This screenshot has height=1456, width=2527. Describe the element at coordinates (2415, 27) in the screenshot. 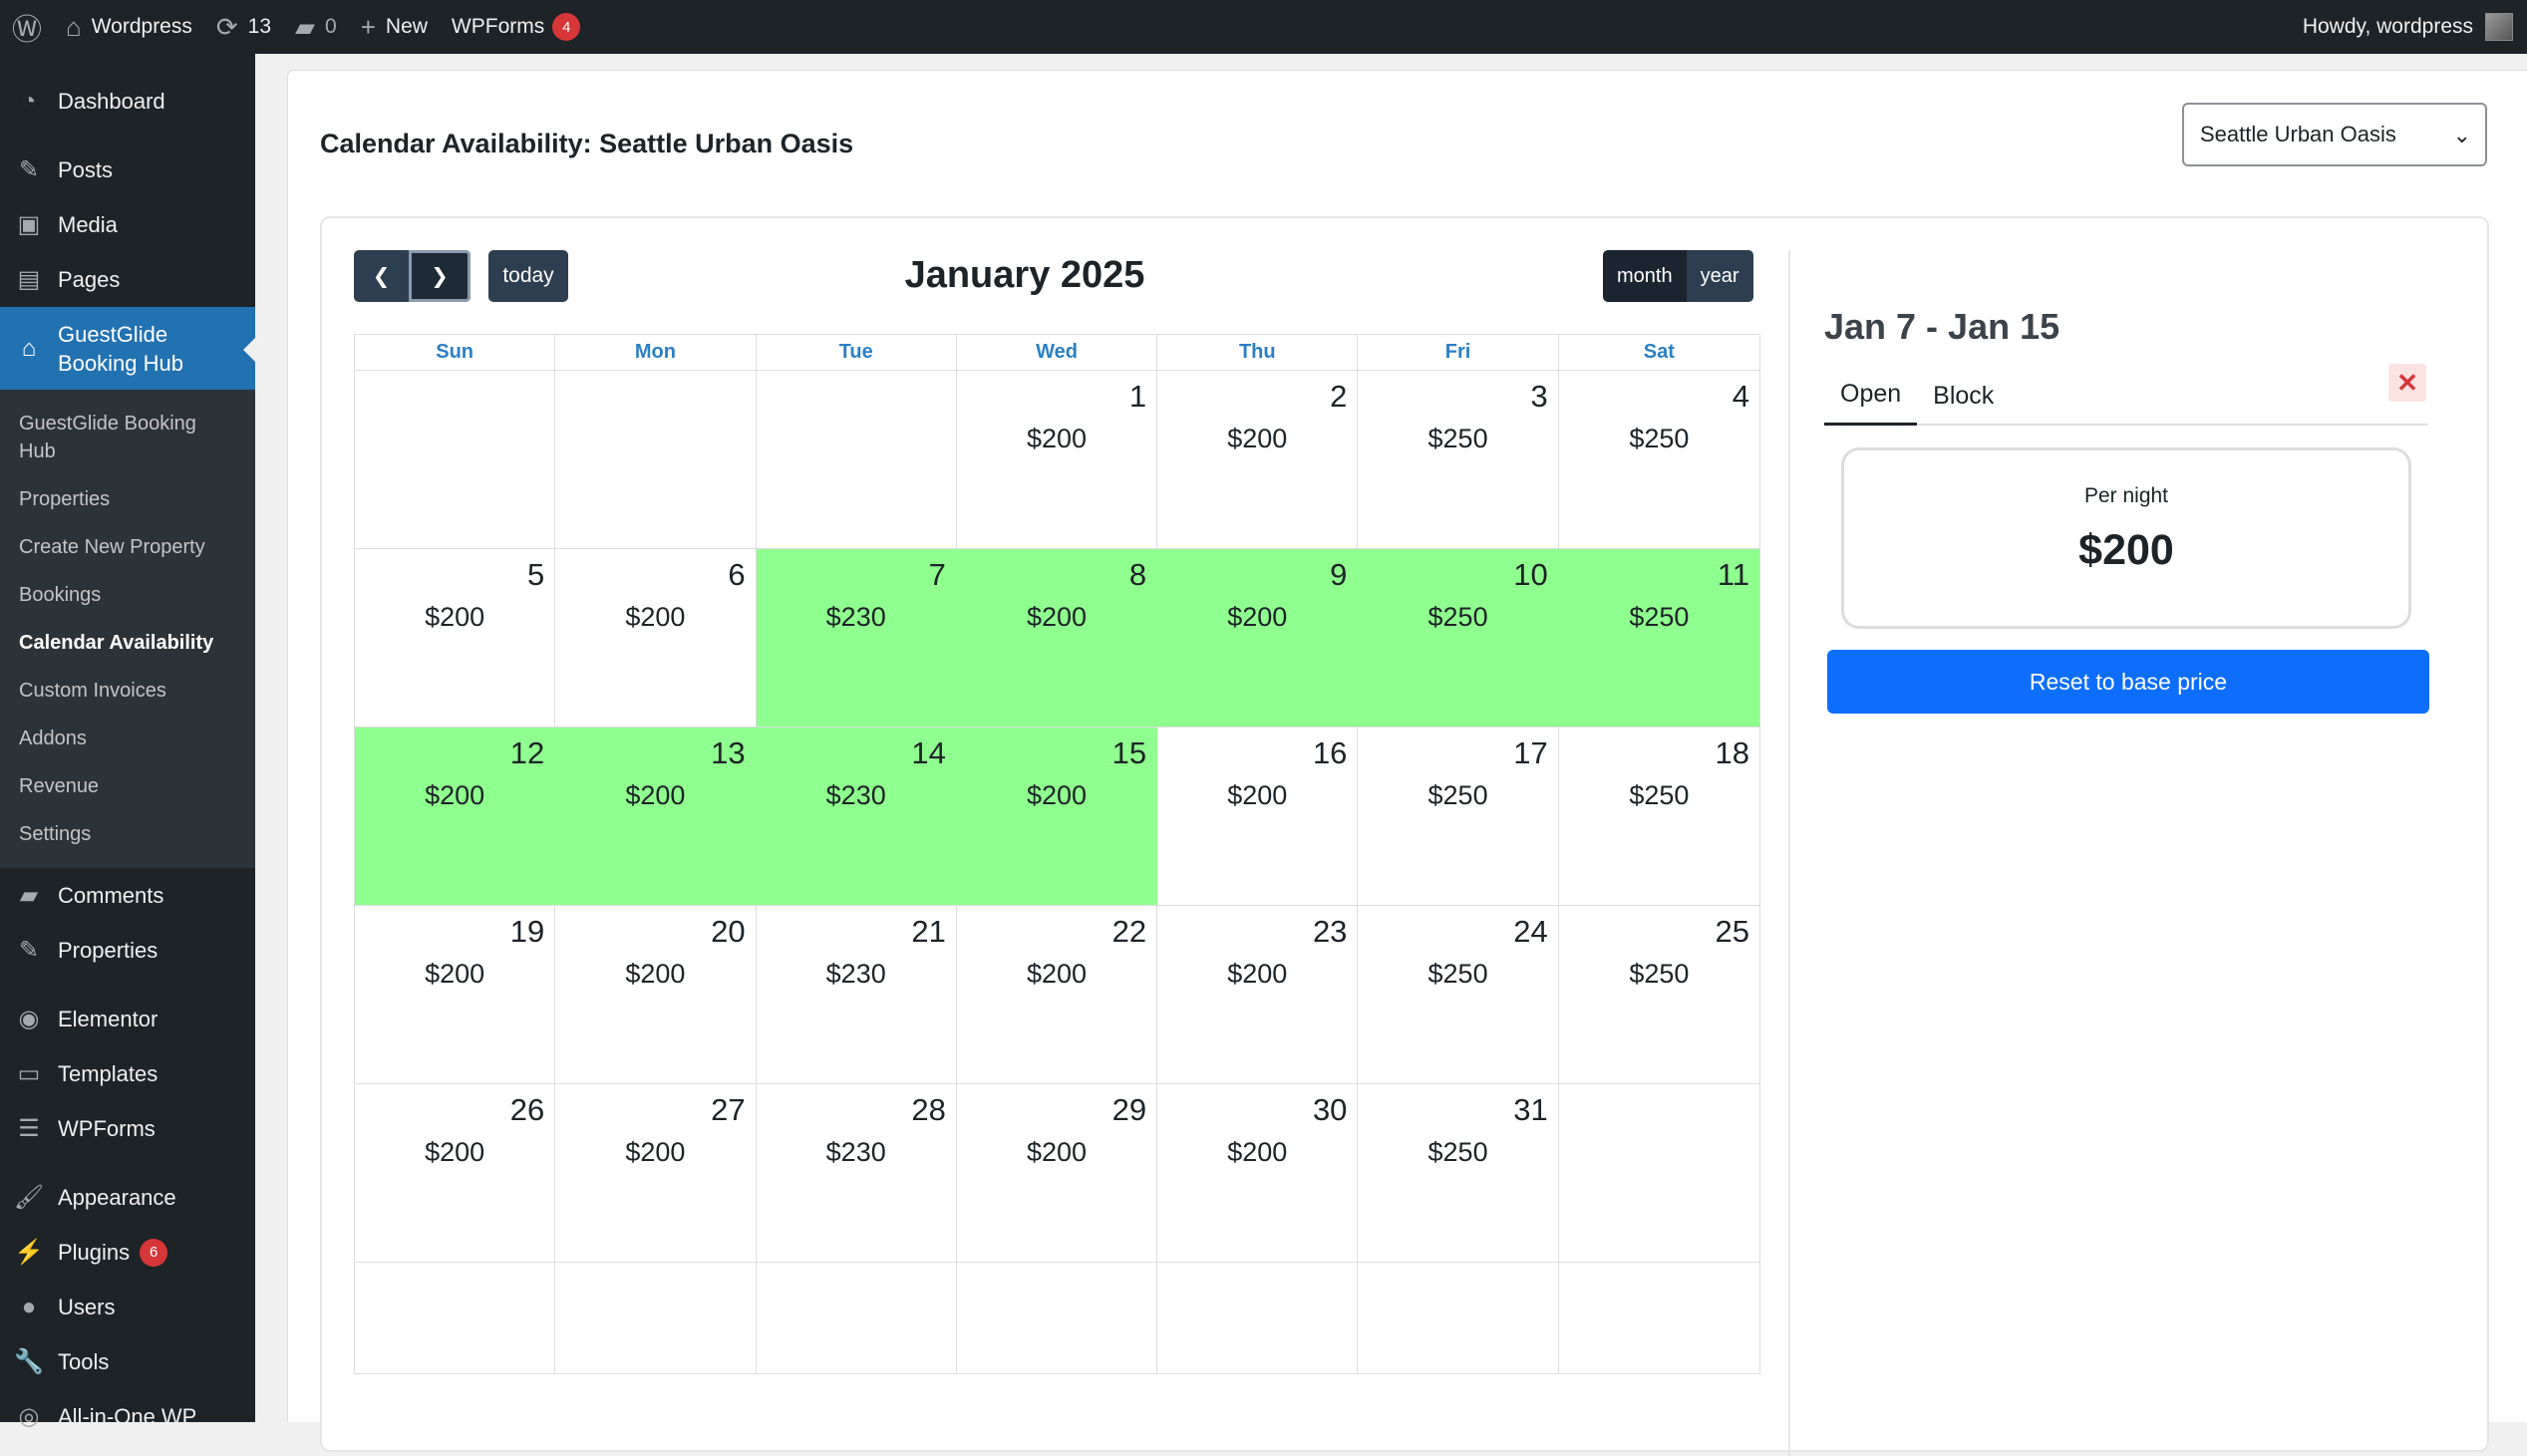

I see `my-account-menu: Howdy, wordpress` at that location.